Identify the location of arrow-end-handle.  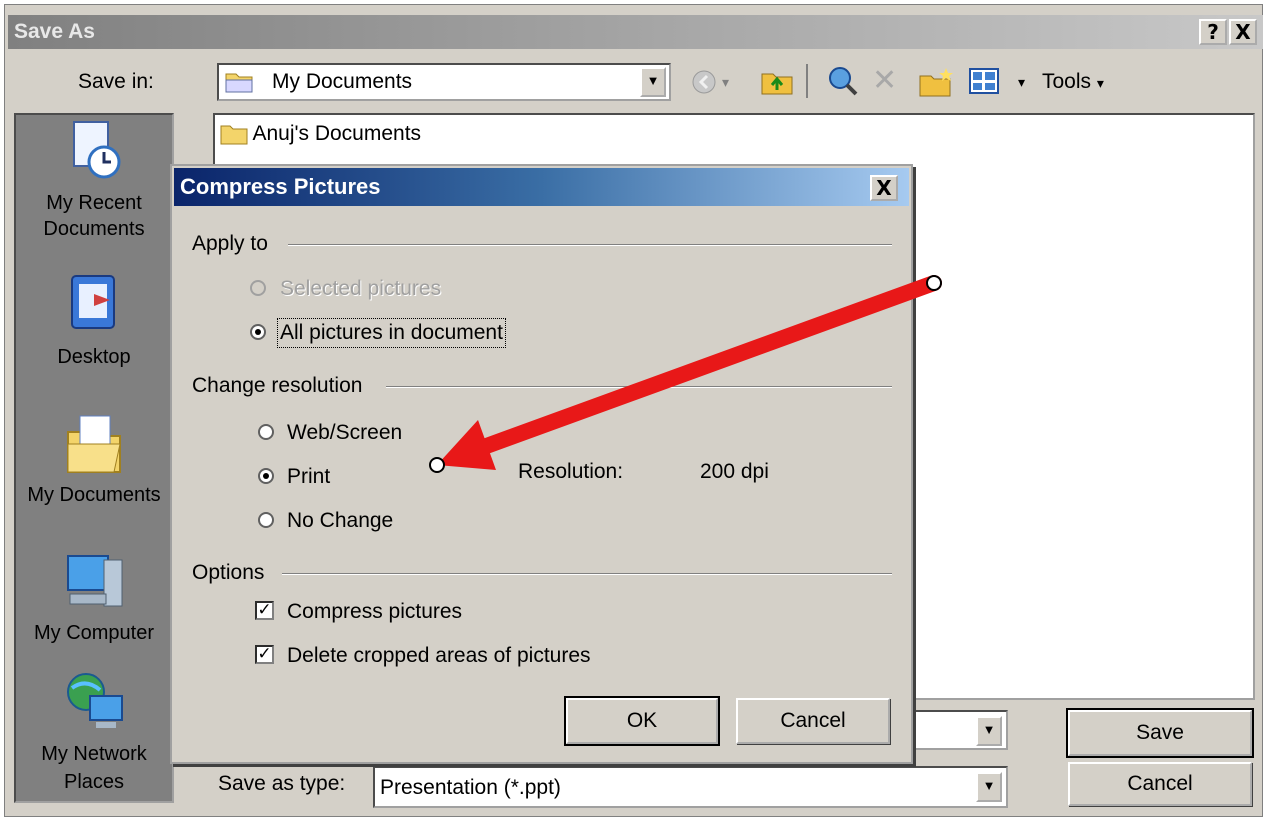
(437, 465).